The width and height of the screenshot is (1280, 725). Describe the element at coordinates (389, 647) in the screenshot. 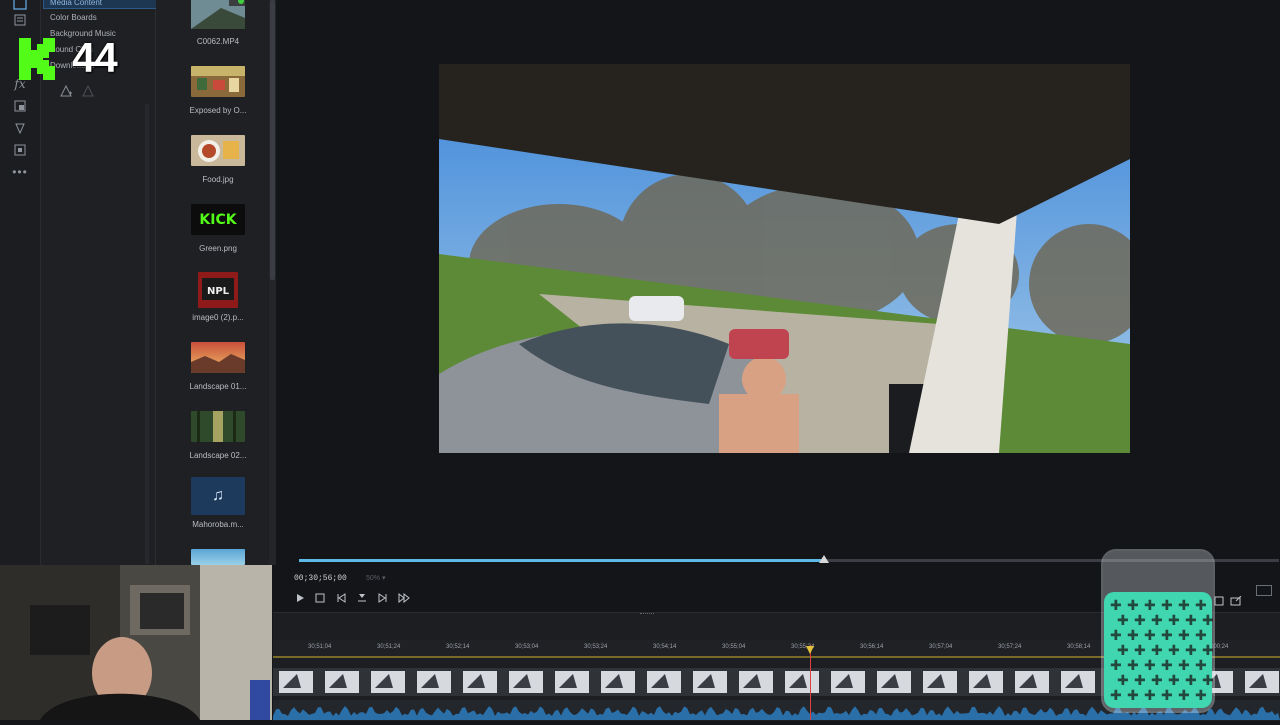

I see `ruler-tick-label: 30;51;24` at that location.